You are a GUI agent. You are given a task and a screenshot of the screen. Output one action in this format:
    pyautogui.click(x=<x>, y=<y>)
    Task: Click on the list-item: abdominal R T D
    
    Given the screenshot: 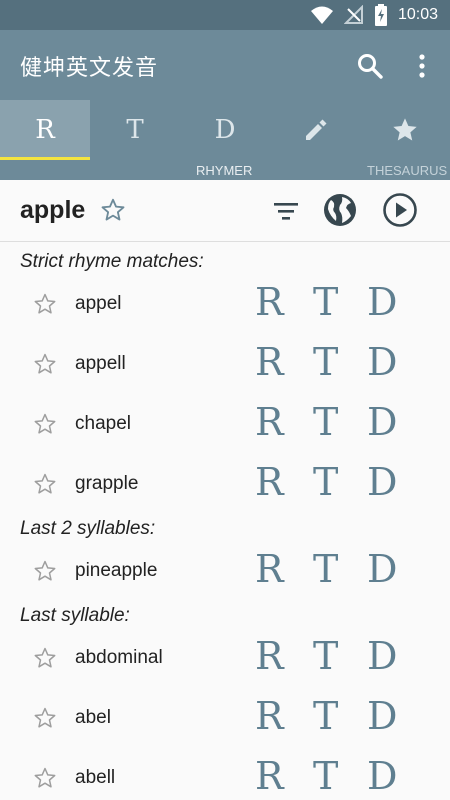 What is the action you would take?
    pyautogui.click(x=225, y=658)
    